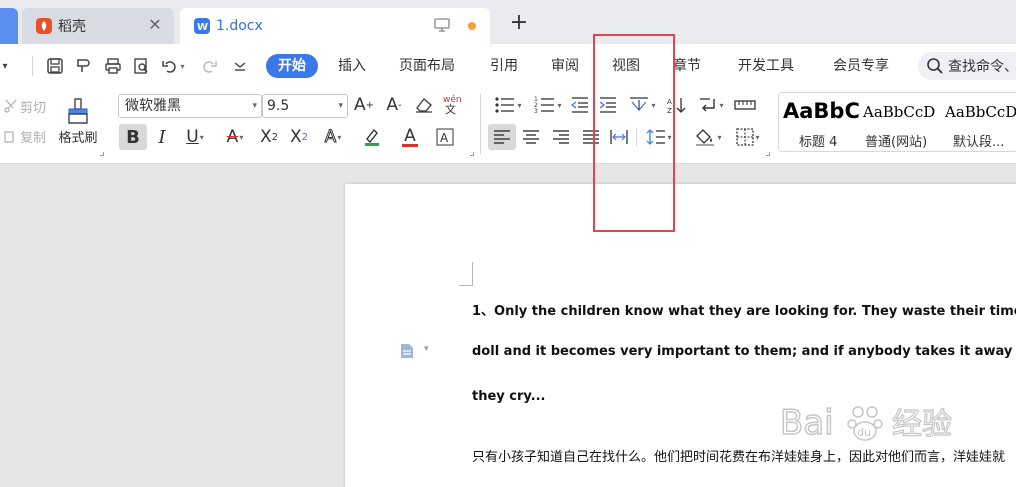 The height and width of the screenshot is (487, 1016). Describe the element at coordinates (818, 142) in the screenshot. I see `style-heading4-name: 标题 4` at that location.